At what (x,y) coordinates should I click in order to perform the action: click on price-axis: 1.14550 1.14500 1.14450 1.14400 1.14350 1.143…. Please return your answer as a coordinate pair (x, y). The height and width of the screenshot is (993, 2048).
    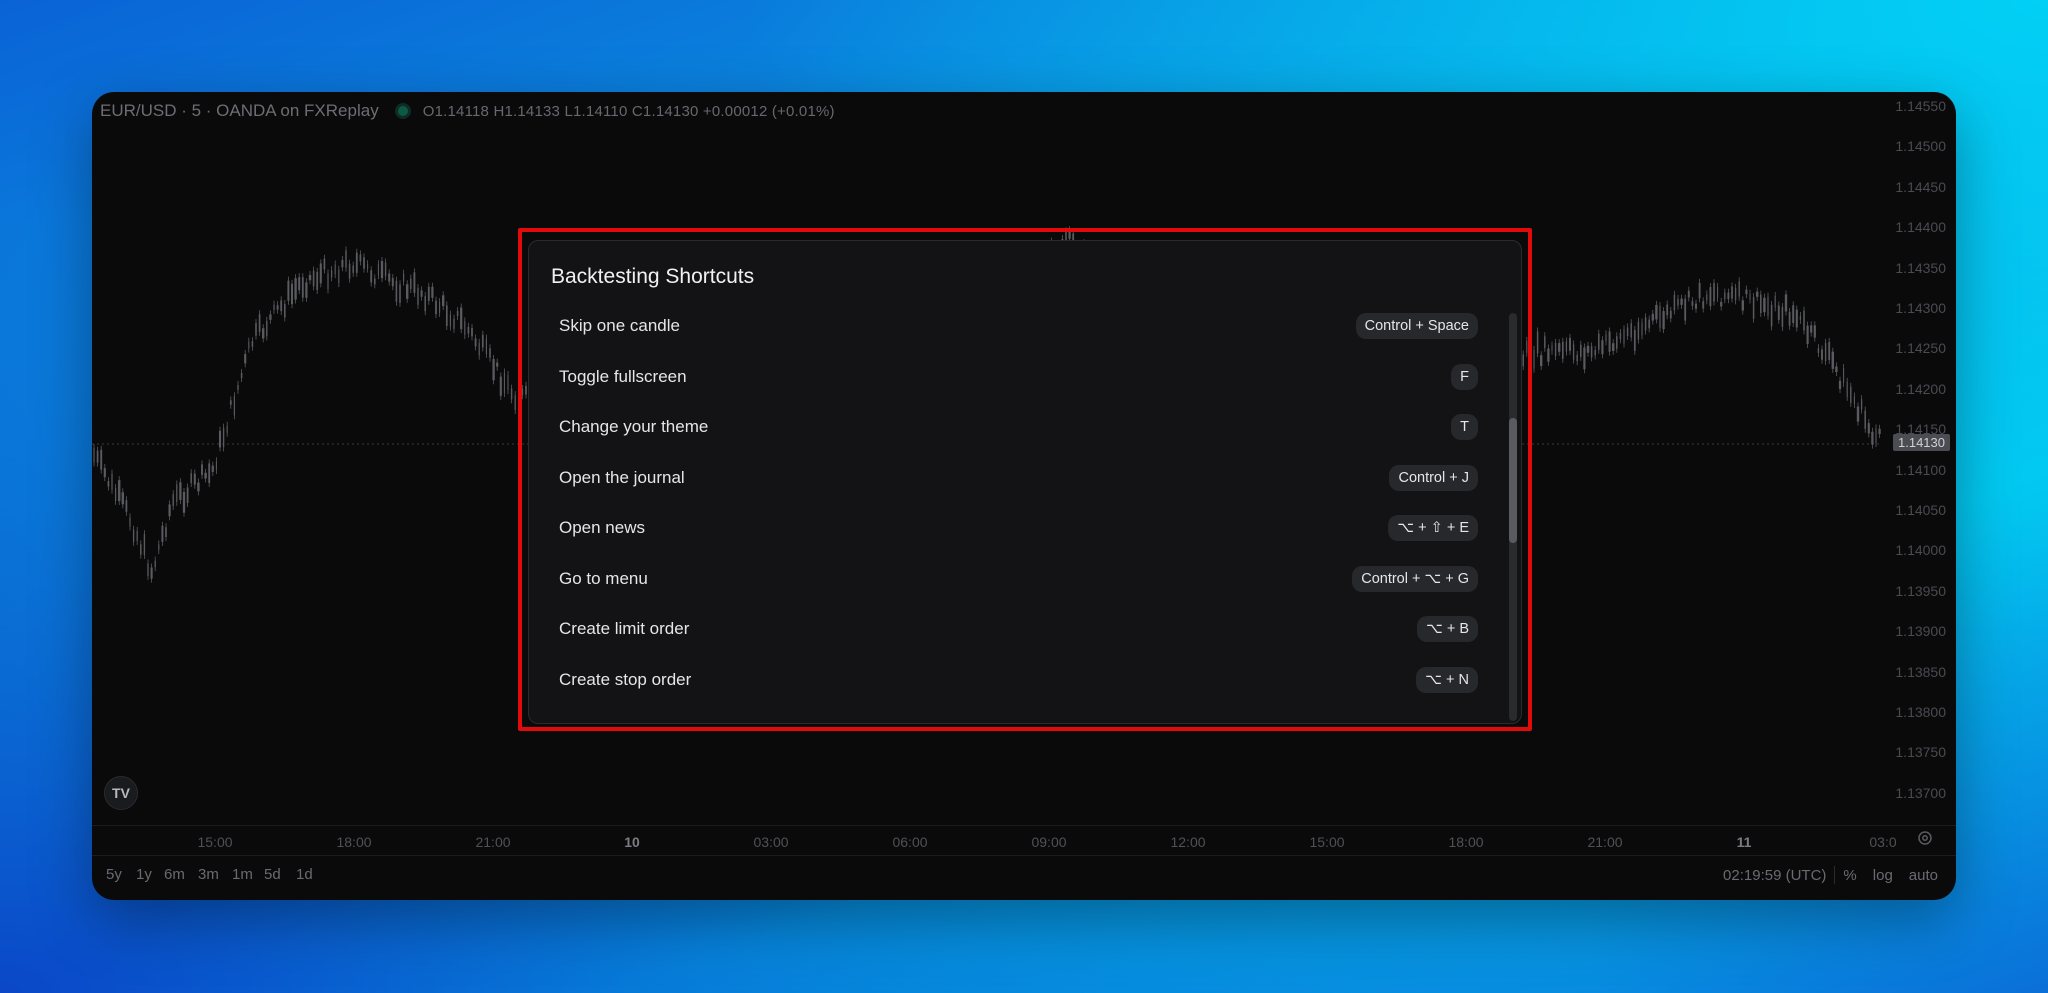
    Looking at the image, I should click on (1921, 457).